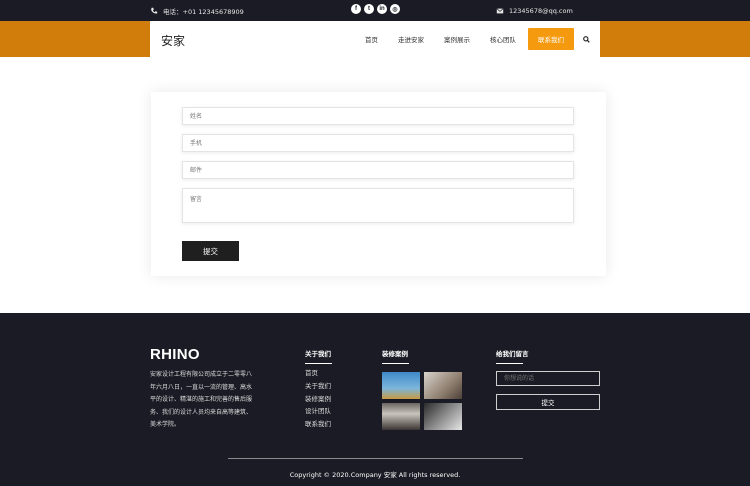 The height and width of the screenshot is (486, 750). I want to click on navbar: 安家 首页 走进安家 案例展示 核心团队 联系我们, so click(375, 39).